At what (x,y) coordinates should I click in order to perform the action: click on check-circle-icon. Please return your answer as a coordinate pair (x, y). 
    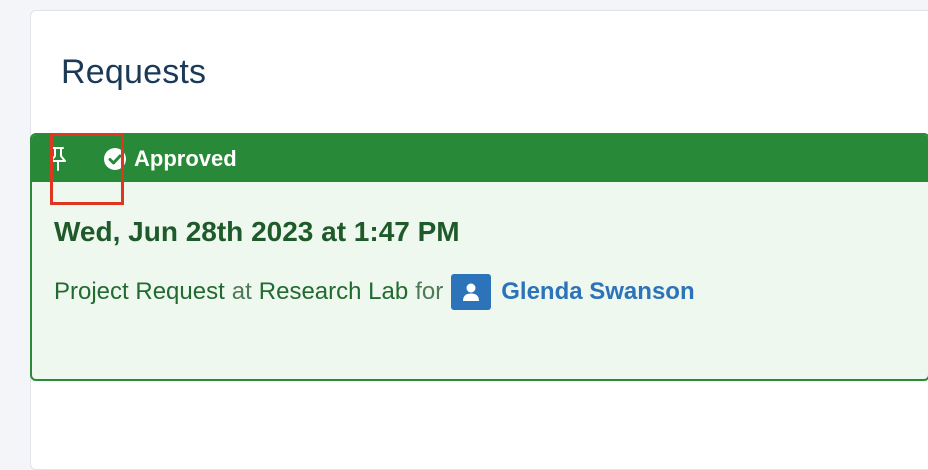
    Looking at the image, I should click on (115, 159).